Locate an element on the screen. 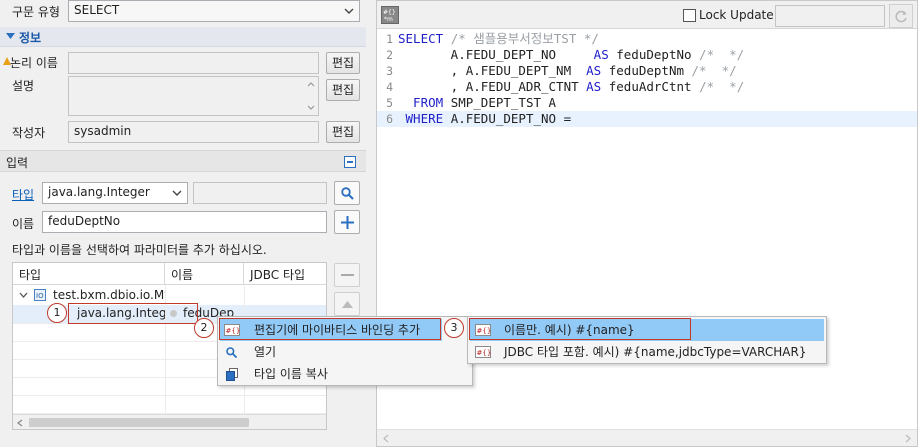  code-text: , A.FEDU_ADR_CTNT AS feduAdrCtnt /* */ is located at coordinates (571, 87).